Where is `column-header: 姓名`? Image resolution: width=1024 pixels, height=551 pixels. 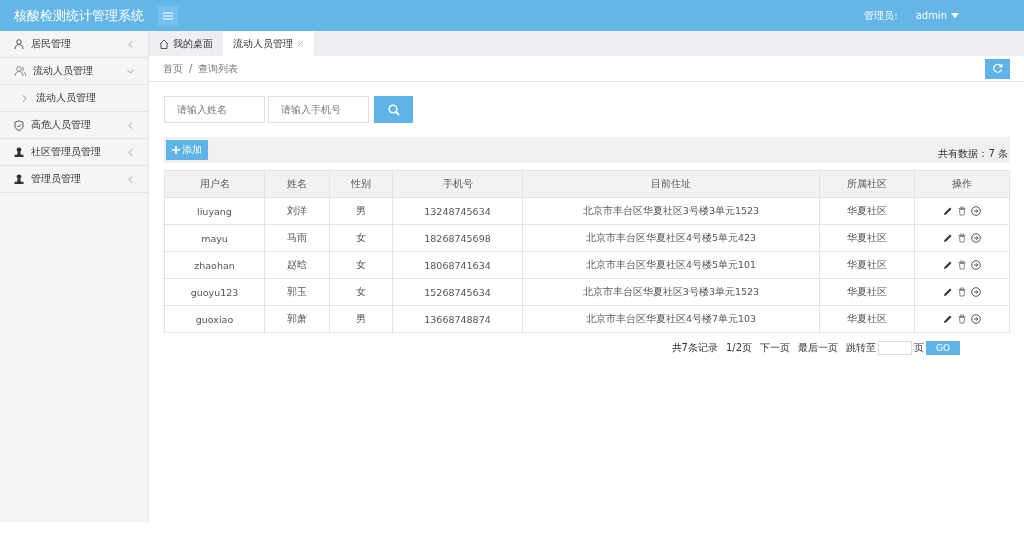
column-header: 姓名 is located at coordinates (297, 184).